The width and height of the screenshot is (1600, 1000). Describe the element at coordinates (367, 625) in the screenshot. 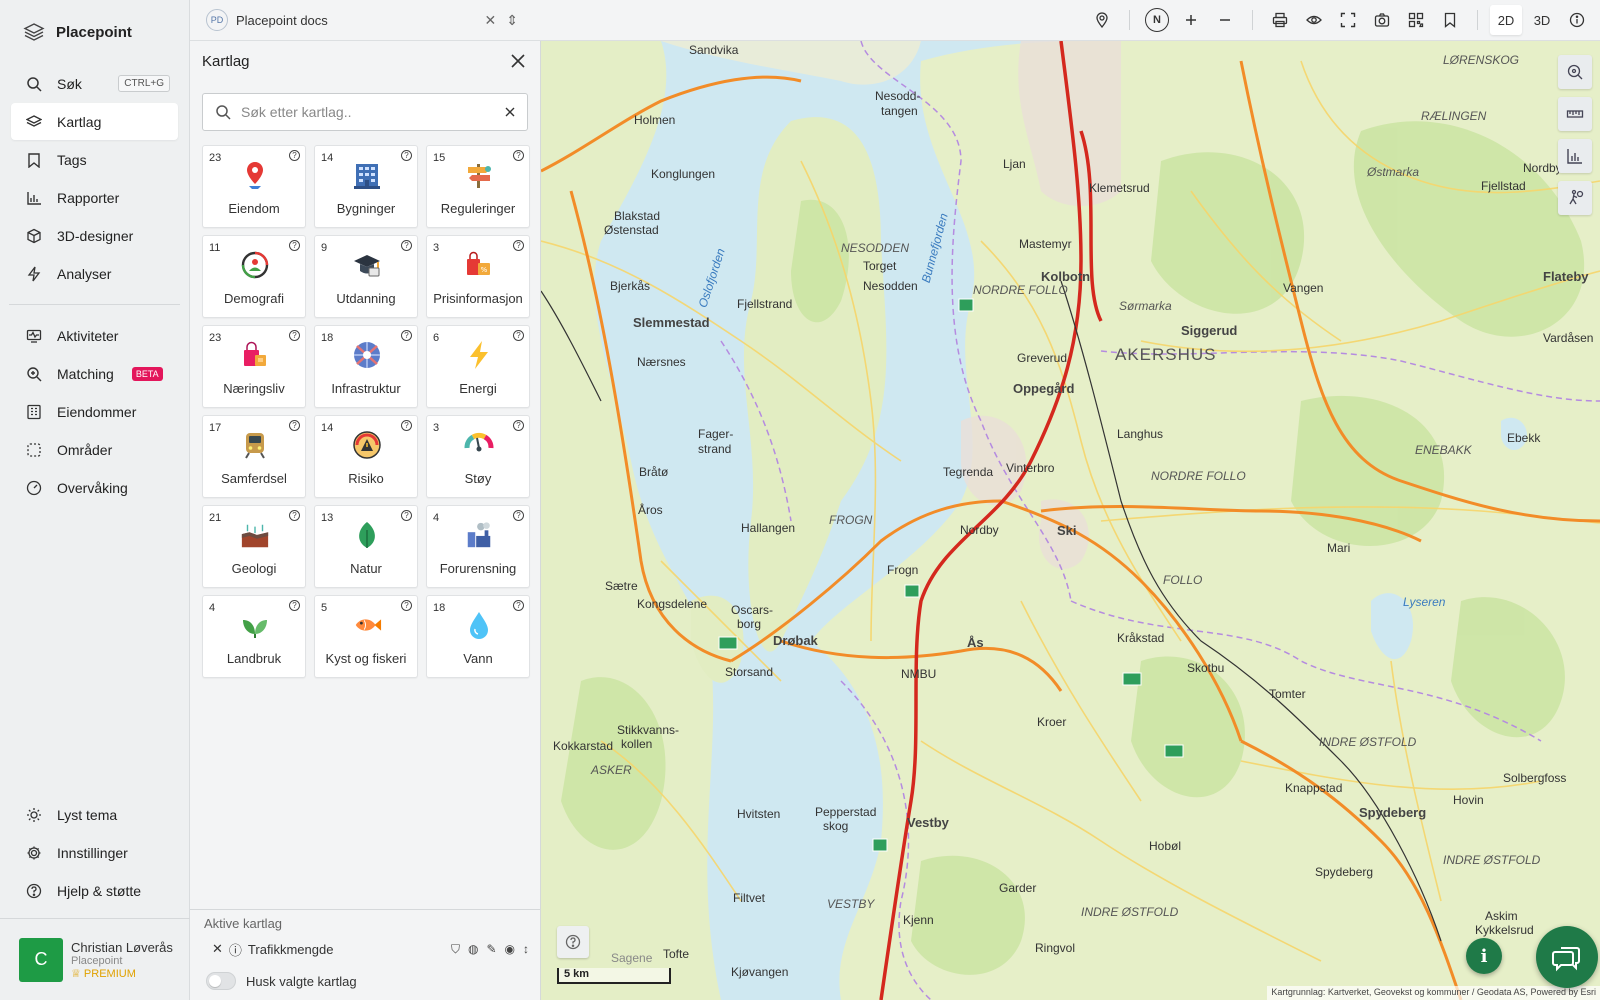

I see `fish-icon` at that location.